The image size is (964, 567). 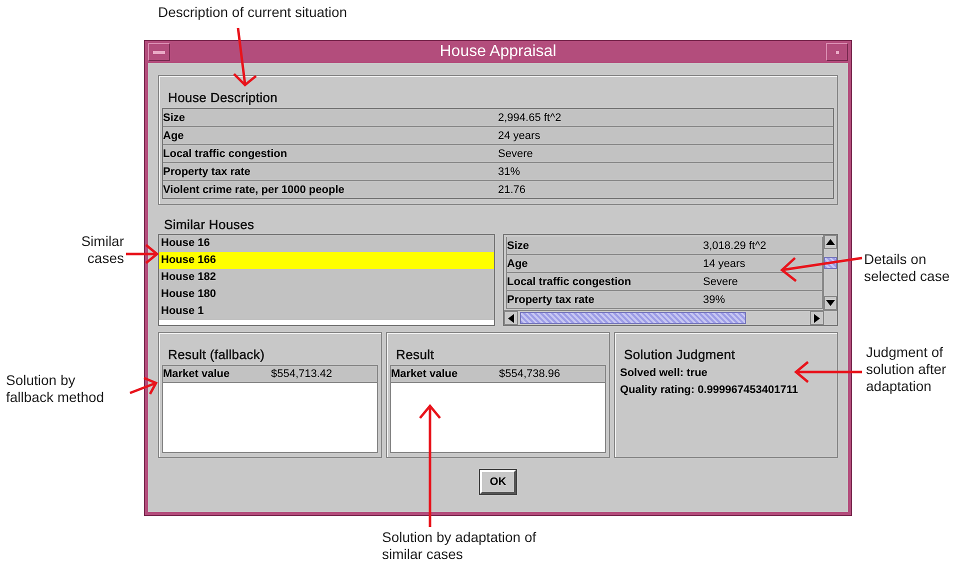 What do you see at coordinates (253, 12) in the screenshot?
I see `annotation-text: Description of current situation` at bounding box center [253, 12].